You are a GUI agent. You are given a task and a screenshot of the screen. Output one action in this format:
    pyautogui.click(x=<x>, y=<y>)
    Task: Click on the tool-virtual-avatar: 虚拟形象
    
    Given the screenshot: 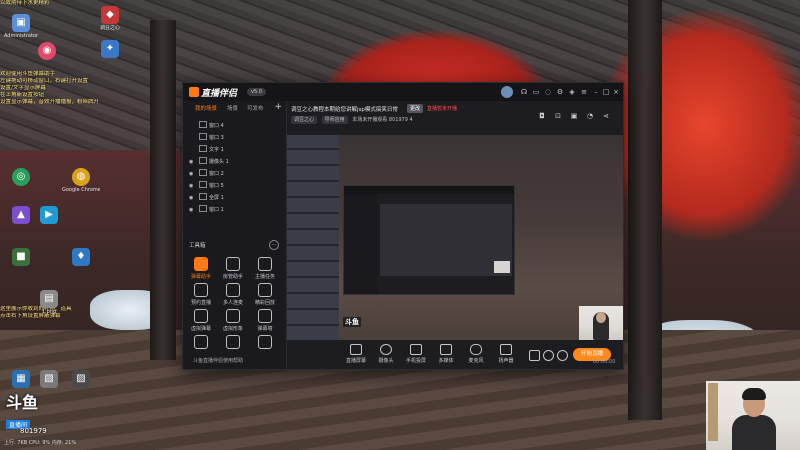 What is the action you would take?
    pyautogui.click(x=233, y=320)
    